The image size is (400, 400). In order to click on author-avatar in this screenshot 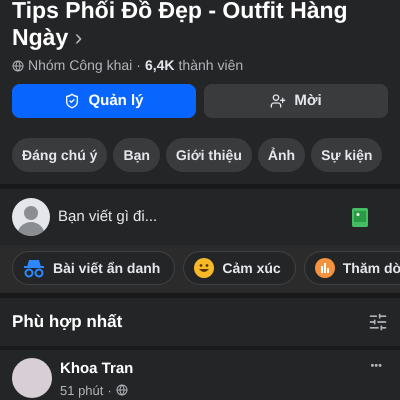, I will do `click(32, 378)`.